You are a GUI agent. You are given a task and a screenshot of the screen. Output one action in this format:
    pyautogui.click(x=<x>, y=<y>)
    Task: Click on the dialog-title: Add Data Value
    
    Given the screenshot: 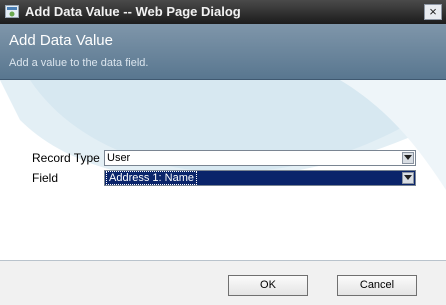 What is the action you would take?
    pyautogui.click(x=61, y=40)
    